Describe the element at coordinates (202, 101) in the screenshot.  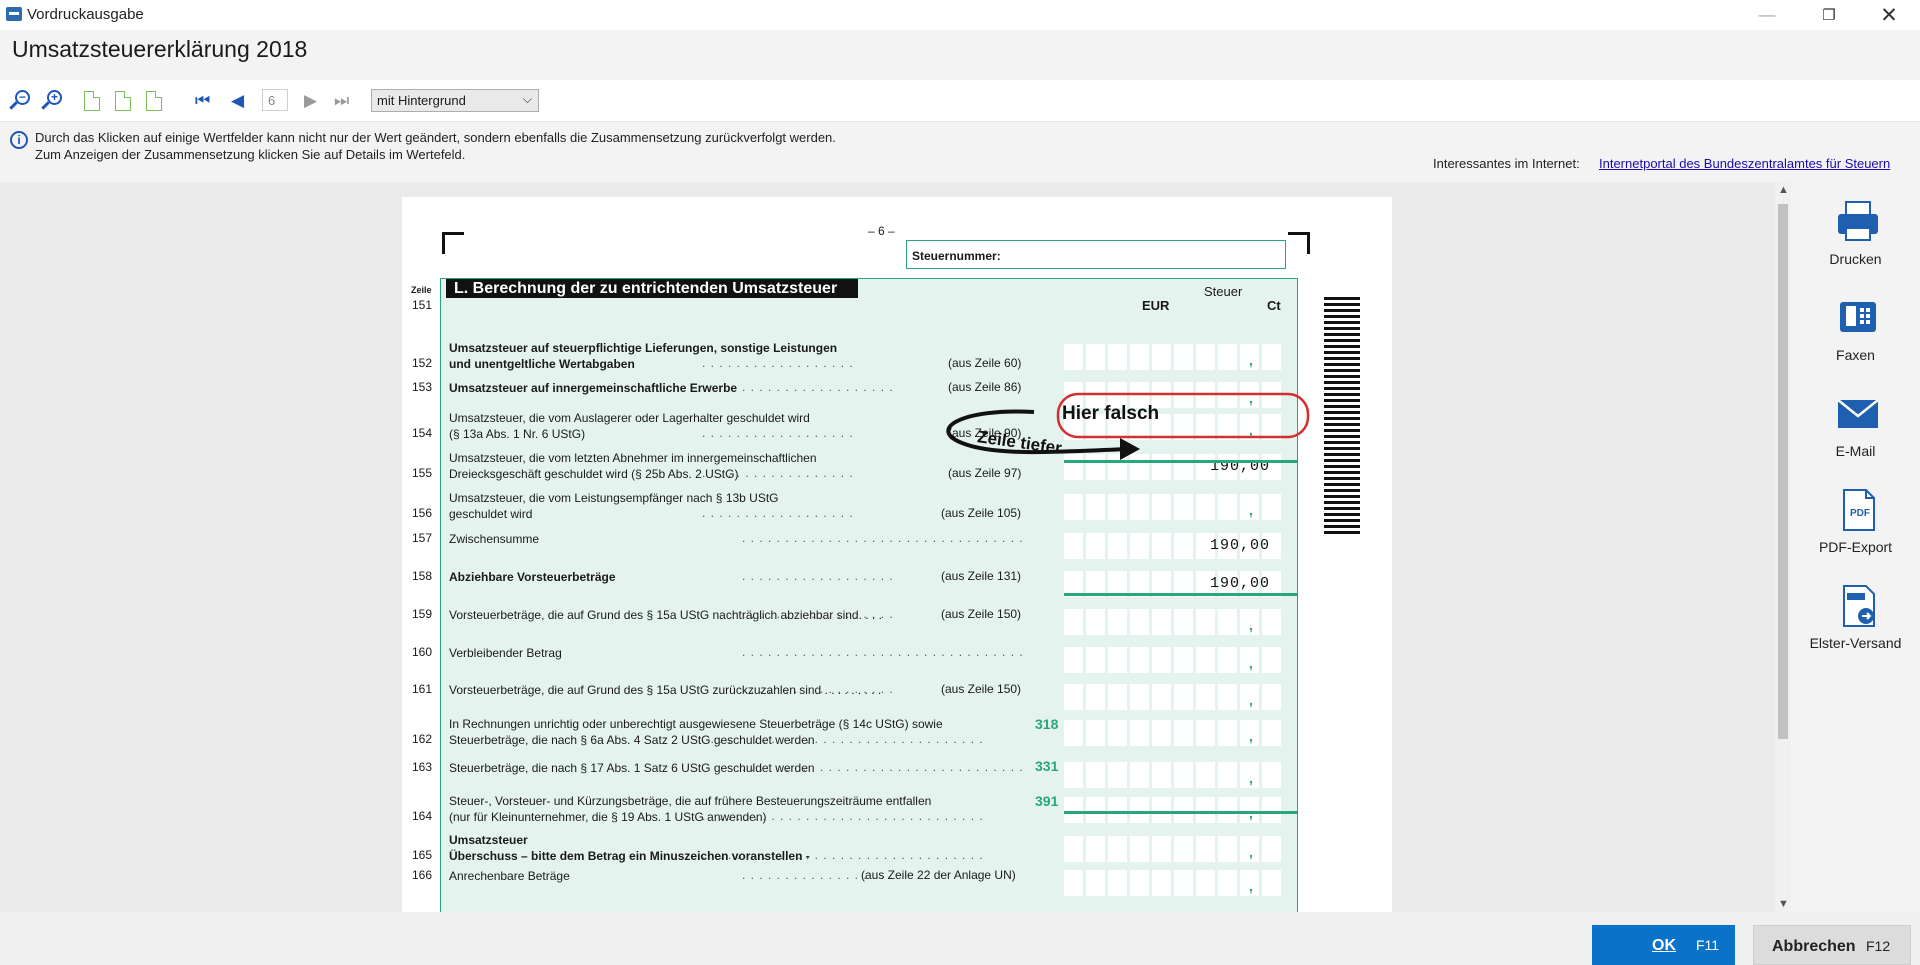
I see `first-page-icon: ⏮` at that location.